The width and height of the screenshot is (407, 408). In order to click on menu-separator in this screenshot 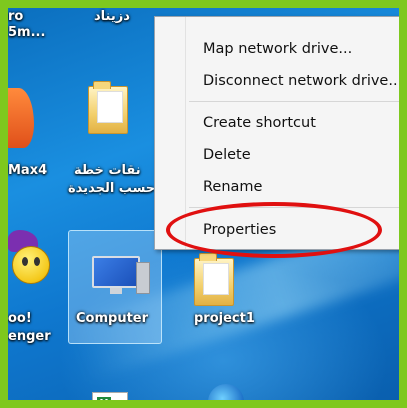, I will do `click(294, 101)`.